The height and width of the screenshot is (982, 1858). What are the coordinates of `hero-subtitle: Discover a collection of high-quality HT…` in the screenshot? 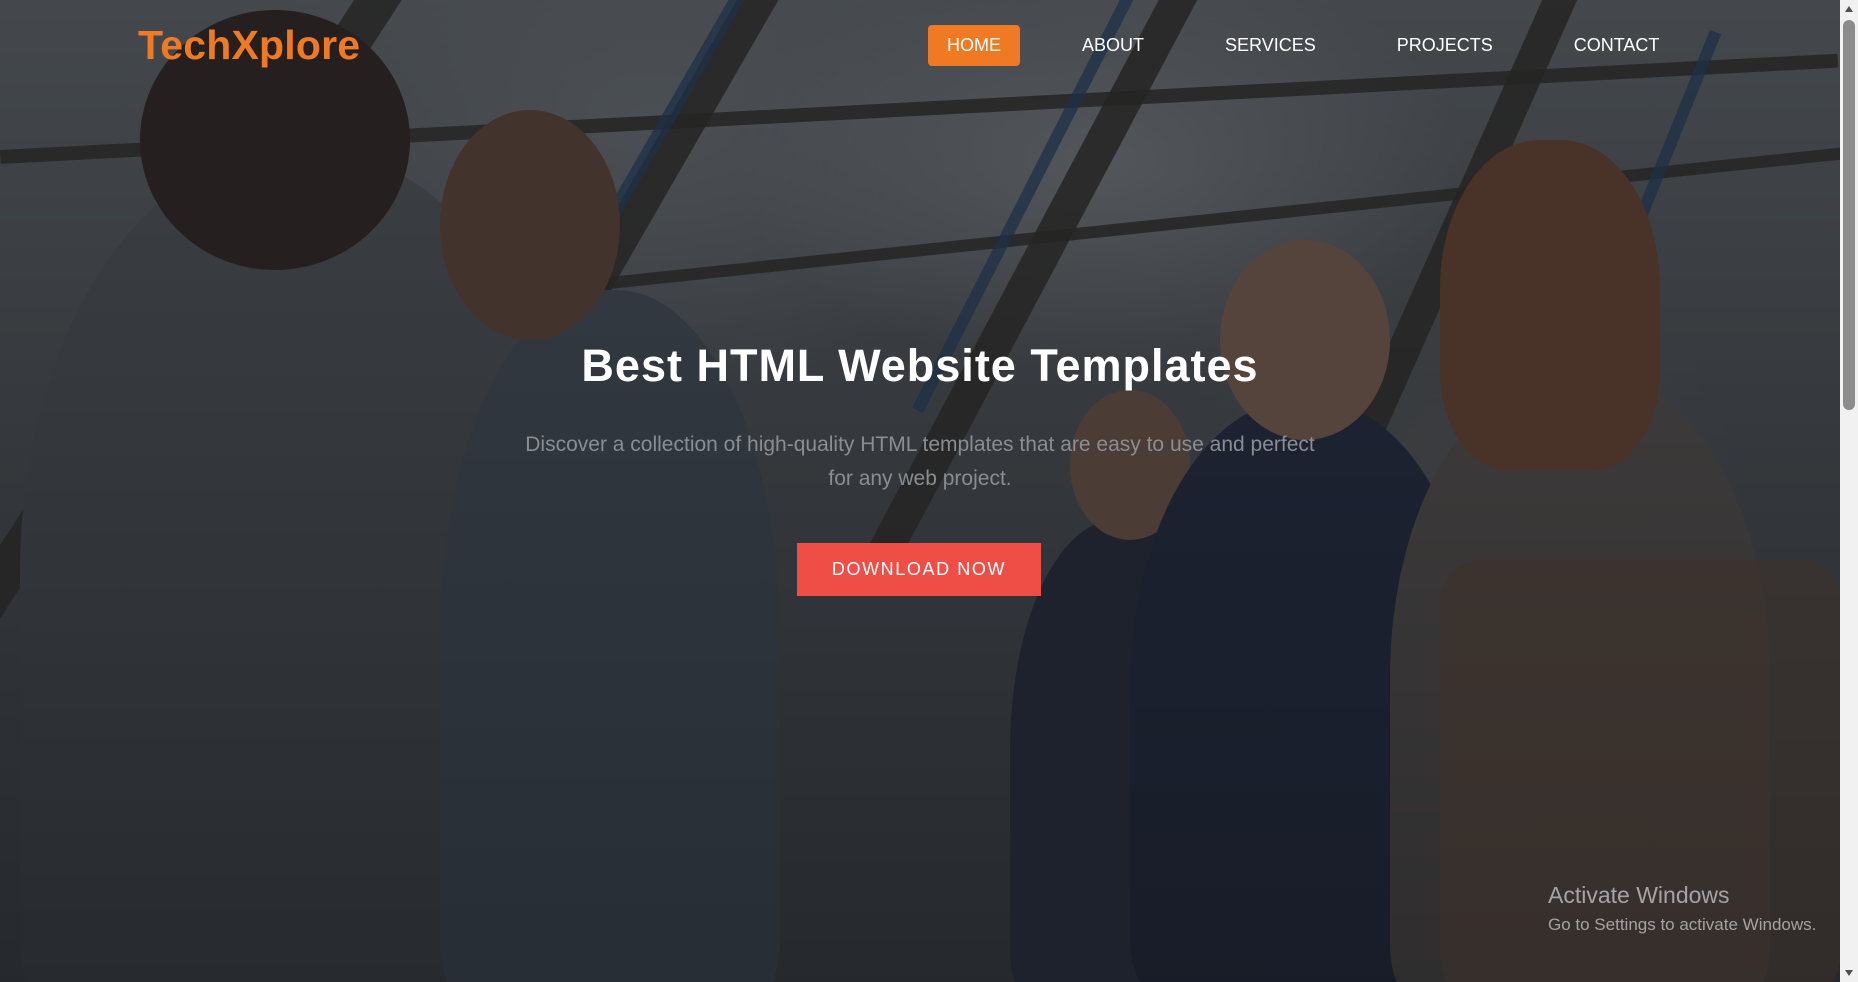 It's located at (920, 461).